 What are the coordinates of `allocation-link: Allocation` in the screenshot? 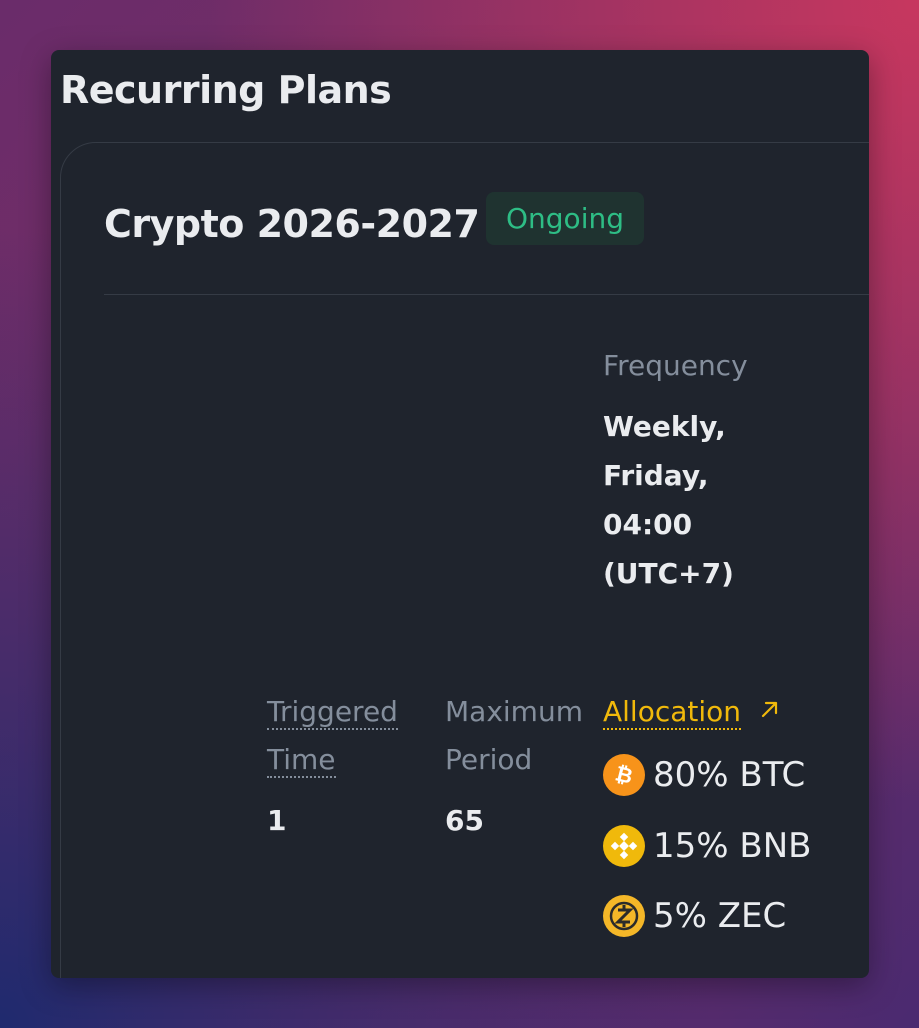 It's located at (672, 712).